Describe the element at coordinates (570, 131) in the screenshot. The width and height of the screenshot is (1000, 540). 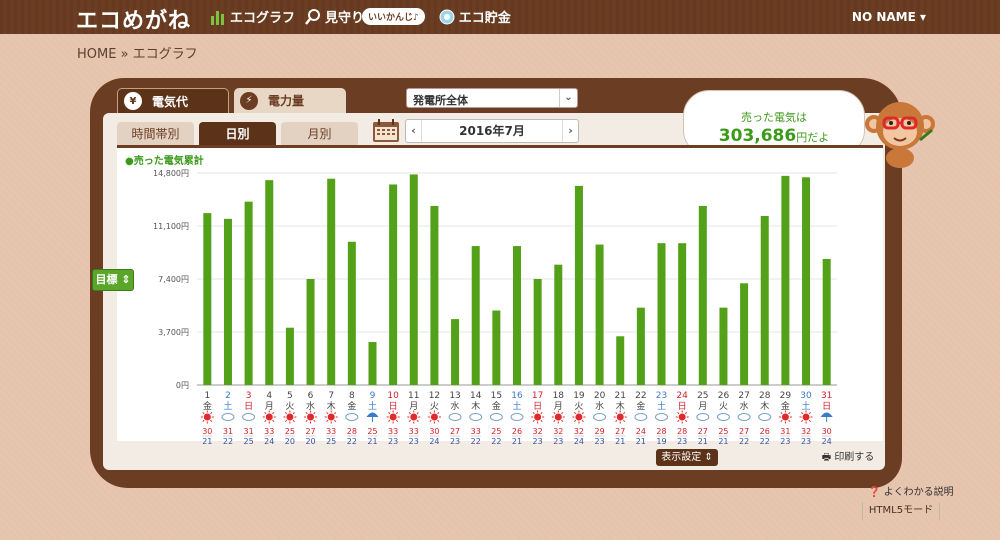
I see `next-month-button: ›` at that location.